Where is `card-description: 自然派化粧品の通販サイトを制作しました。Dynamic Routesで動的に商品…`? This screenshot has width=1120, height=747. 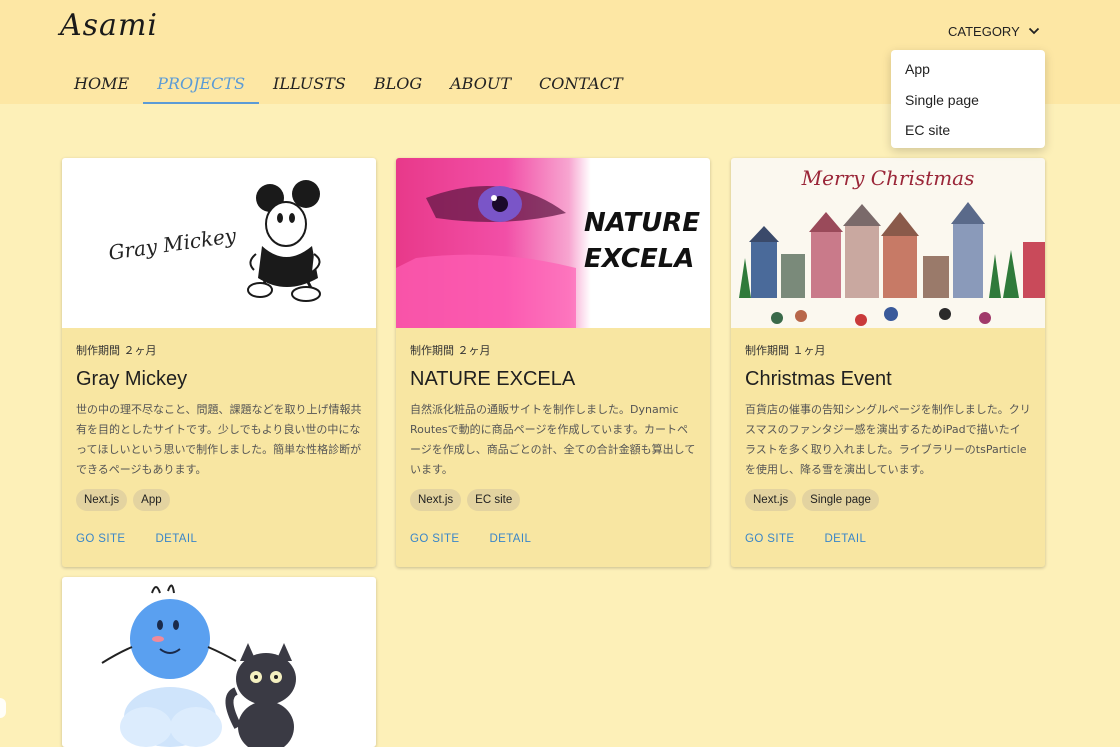
card-description: 自然派化粧品の通販サイトを制作しました。Dynamic Routesで動的に商品… is located at coordinates (553, 439).